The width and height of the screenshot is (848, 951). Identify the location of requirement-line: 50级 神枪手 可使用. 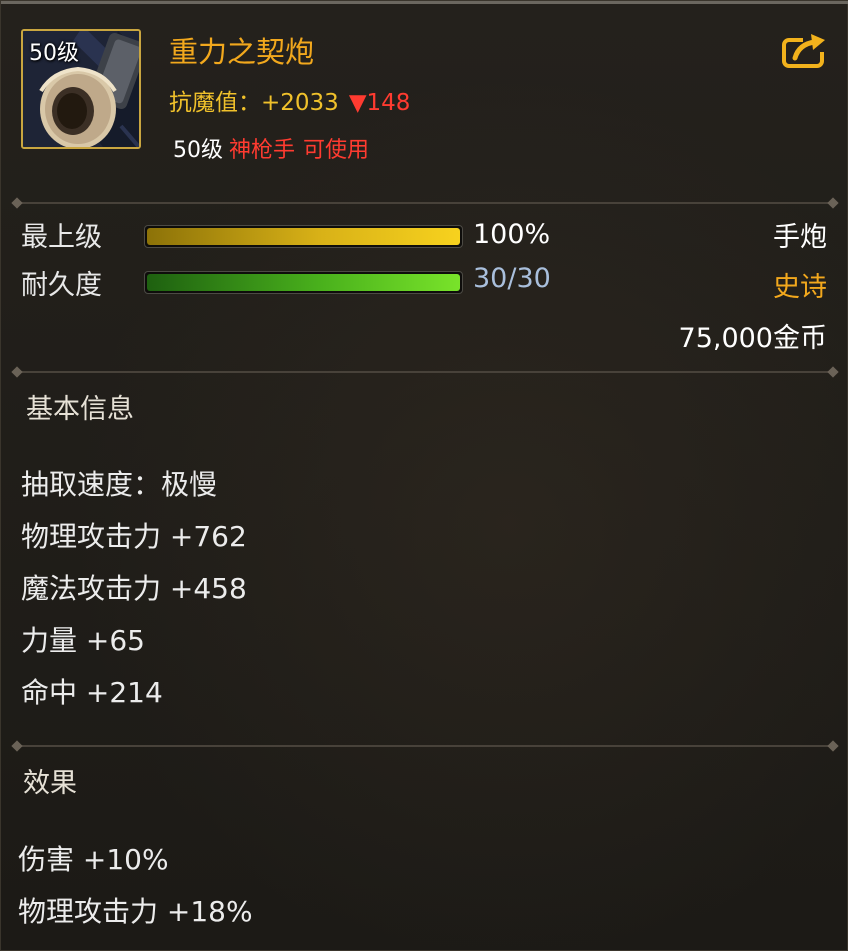
(271, 148).